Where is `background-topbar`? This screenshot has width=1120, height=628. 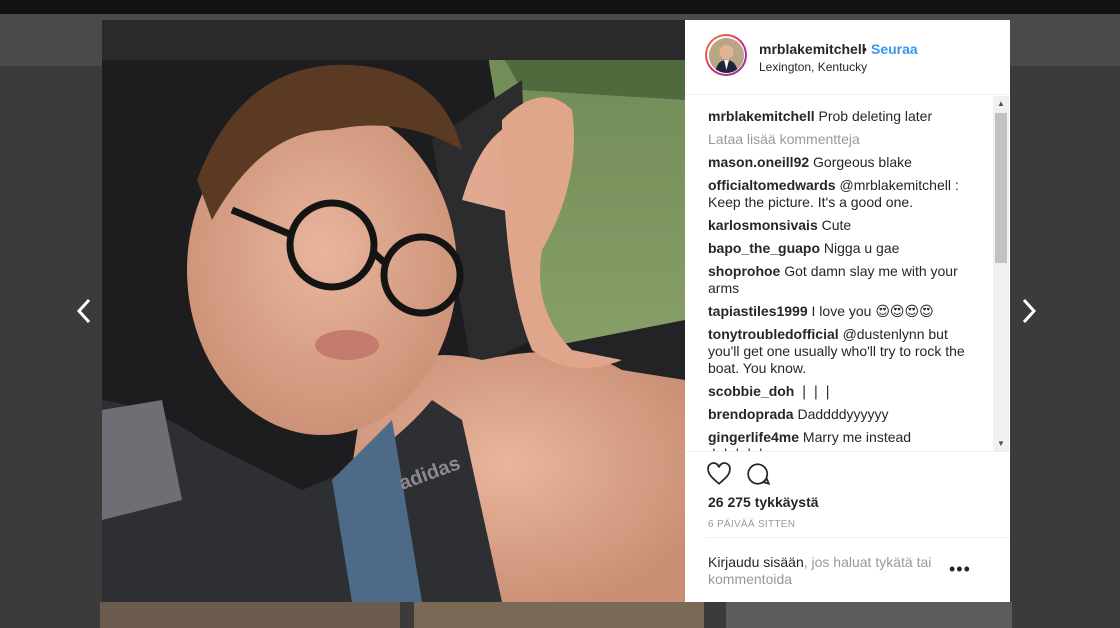 background-topbar is located at coordinates (560, 7).